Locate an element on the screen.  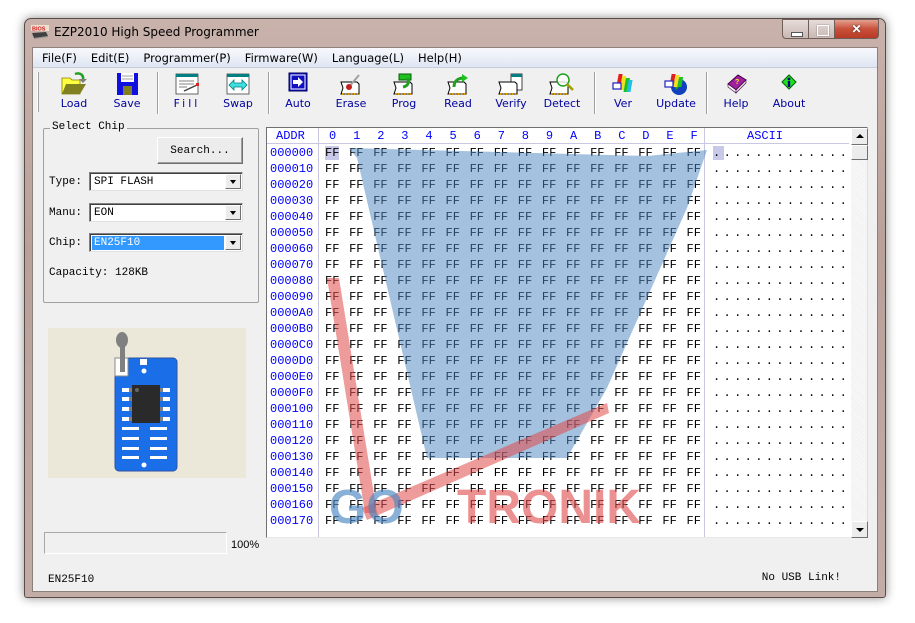
erase-button: Erase is located at coordinates (351, 93).